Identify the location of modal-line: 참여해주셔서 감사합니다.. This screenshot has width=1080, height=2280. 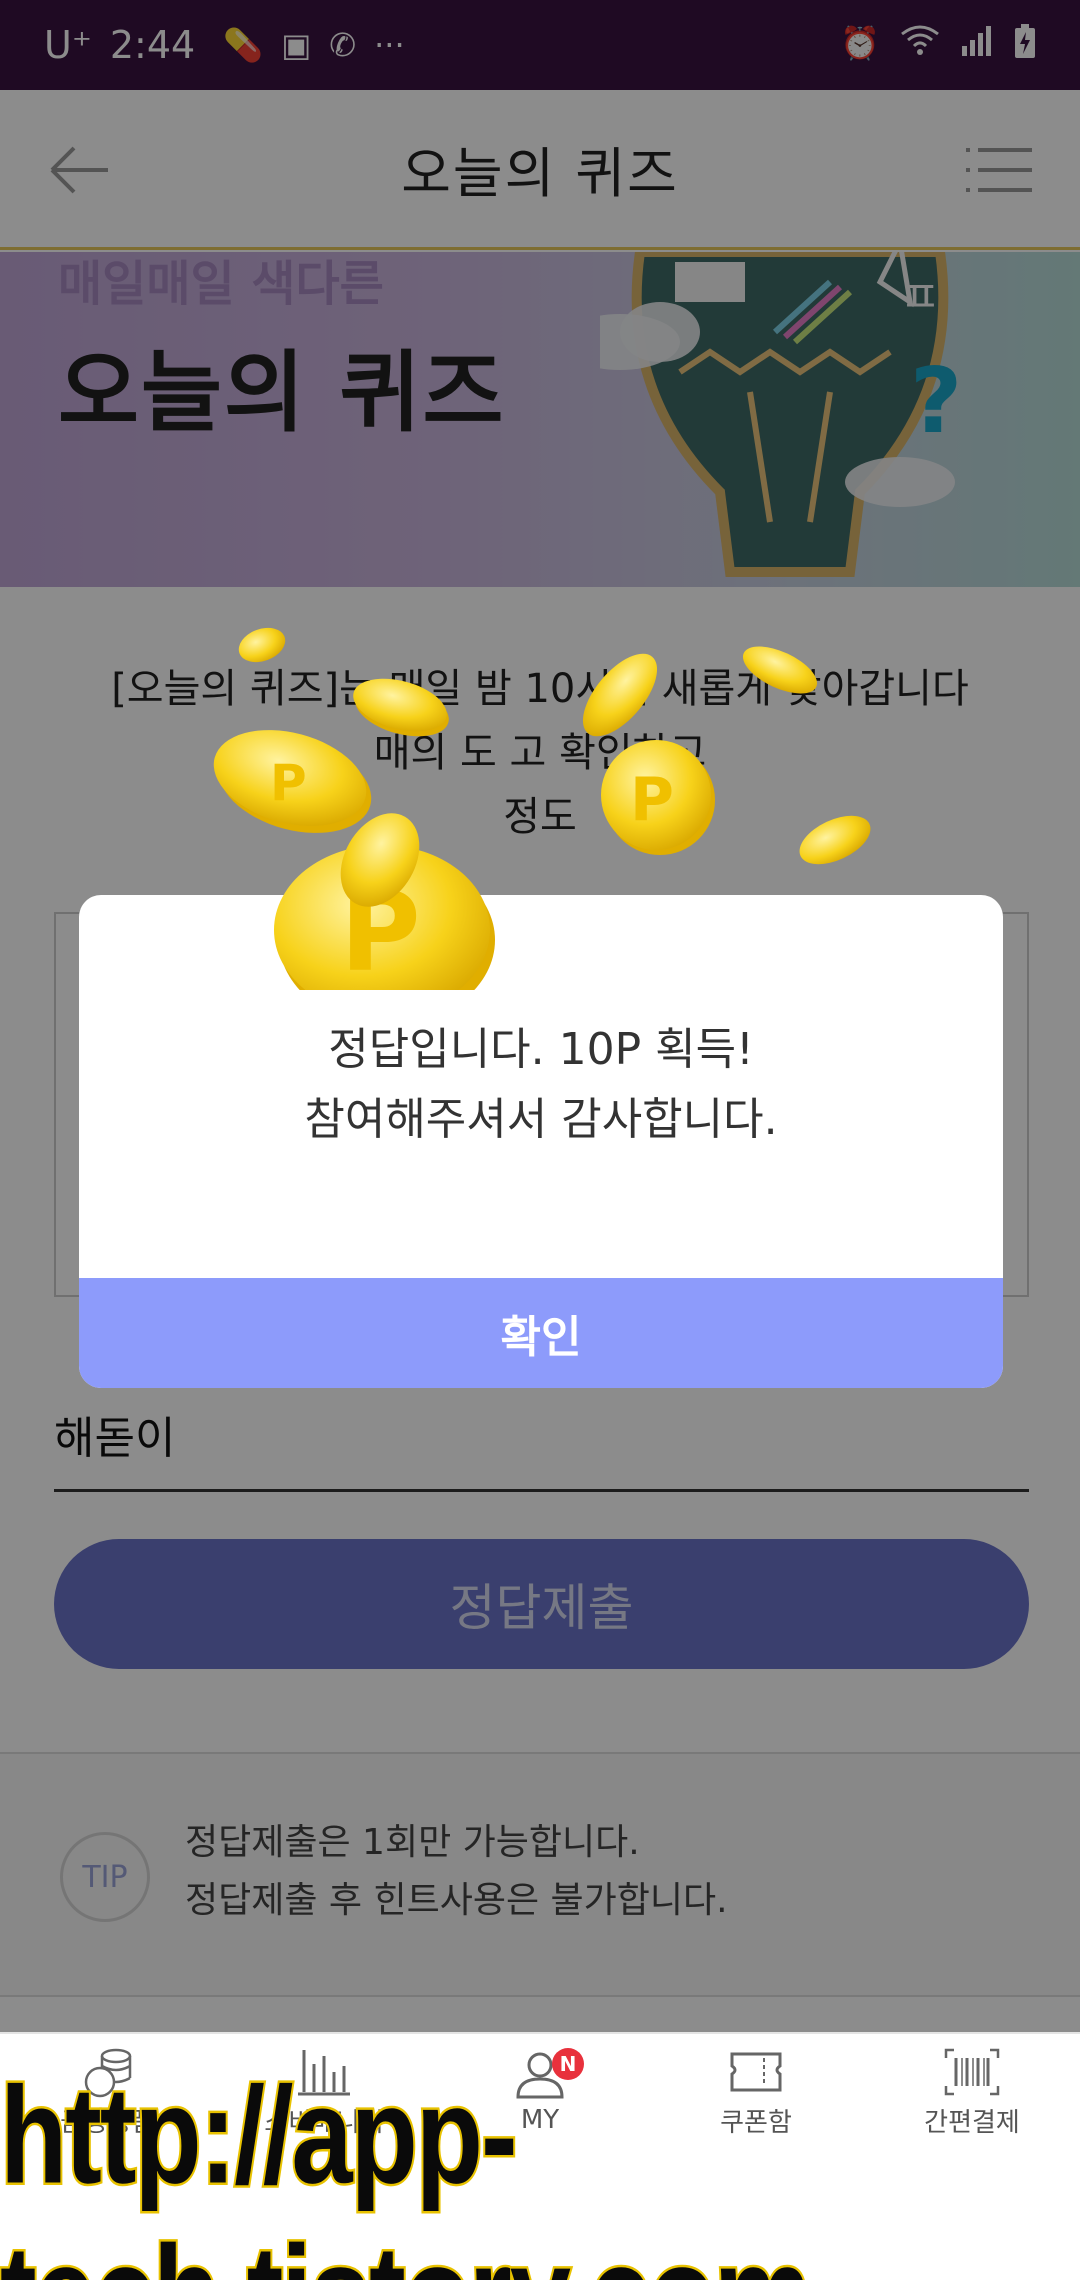
(541, 1119).